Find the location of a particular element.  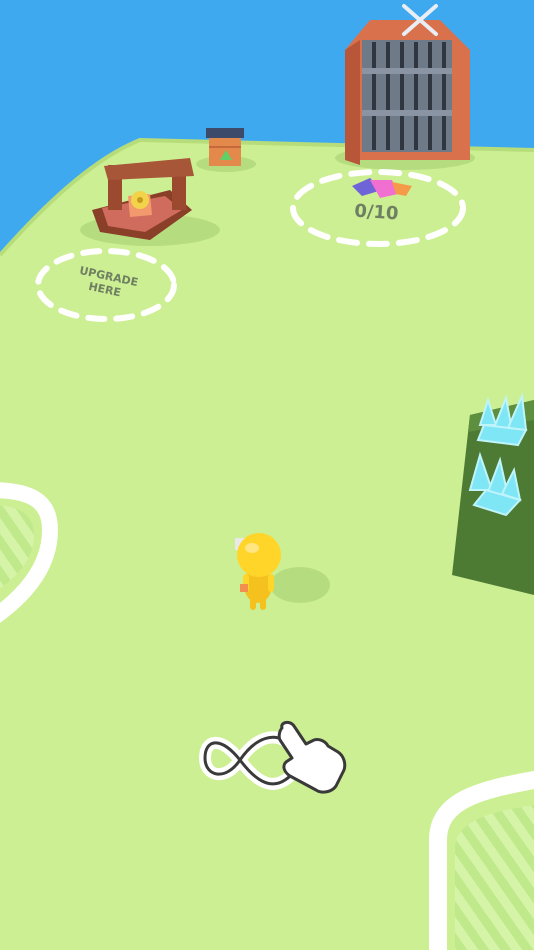

saw-blade-icon is located at coordinates (140, 200).